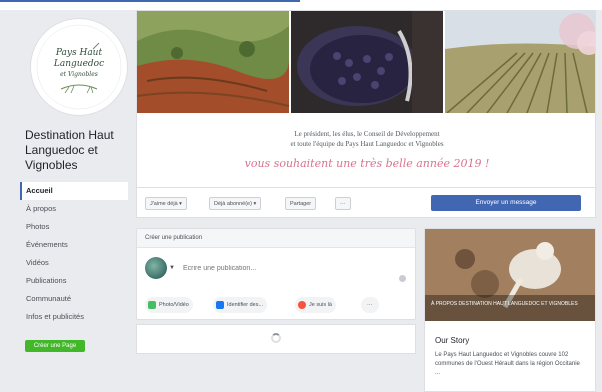 The image size is (602, 392). I want to click on checkin-button: Je suis là, so click(315, 305).